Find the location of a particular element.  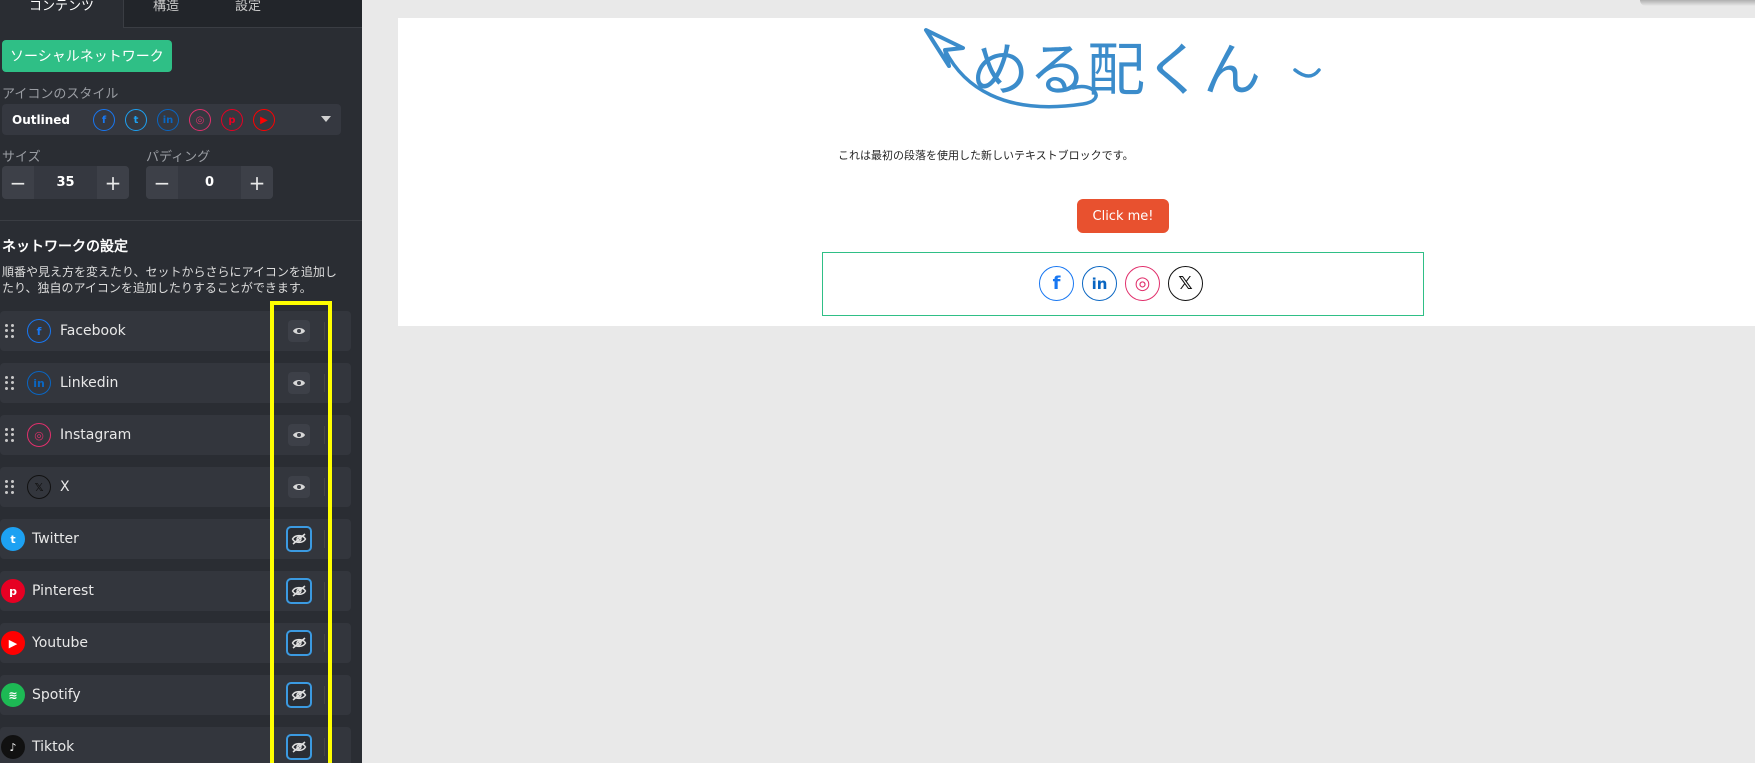

size-stepper: − 35 + is located at coordinates (65, 182).